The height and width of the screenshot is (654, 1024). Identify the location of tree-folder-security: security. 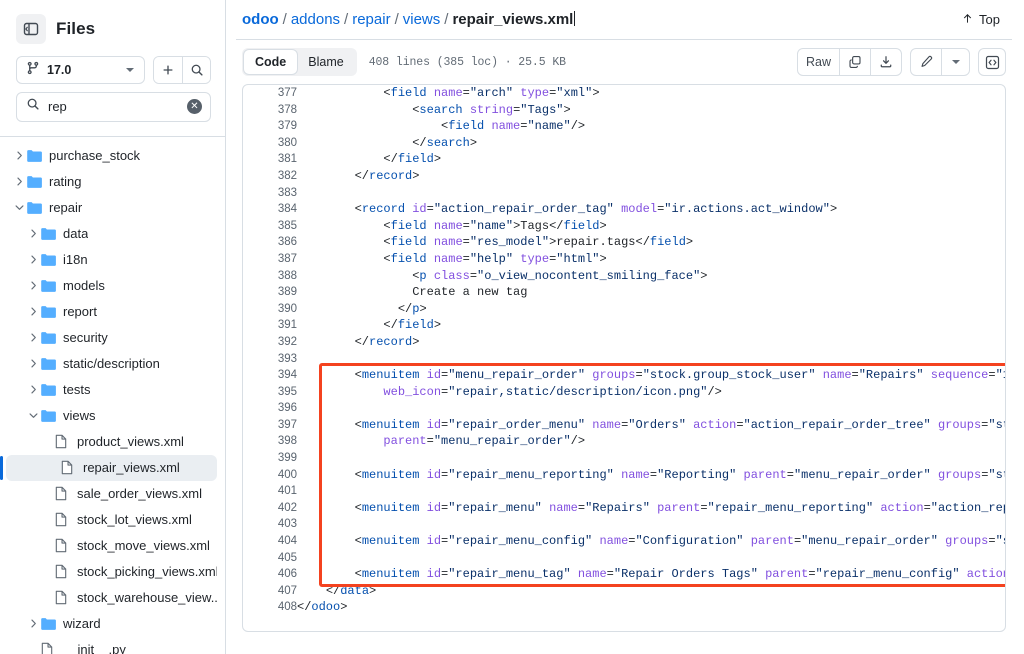
(112, 338).